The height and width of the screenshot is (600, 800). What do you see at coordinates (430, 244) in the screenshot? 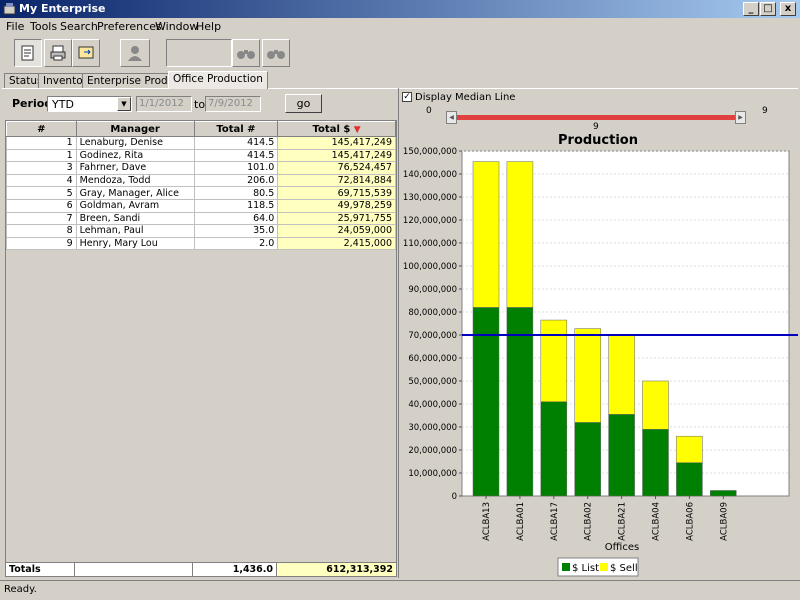
I see `y-tick-label: 110,000,000` at bounding box center [430, 244].